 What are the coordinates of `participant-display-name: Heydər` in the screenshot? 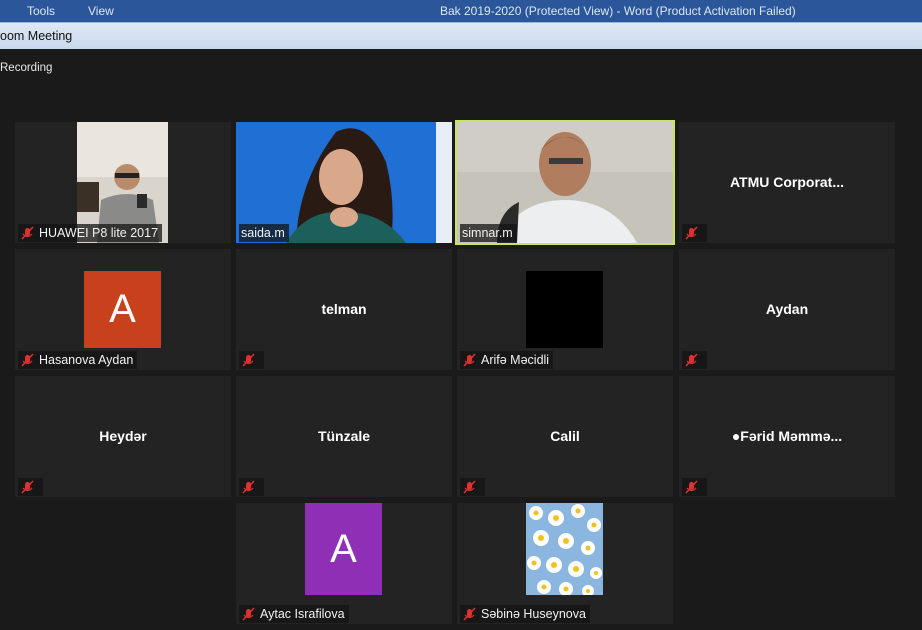 It's located at (123, 436).